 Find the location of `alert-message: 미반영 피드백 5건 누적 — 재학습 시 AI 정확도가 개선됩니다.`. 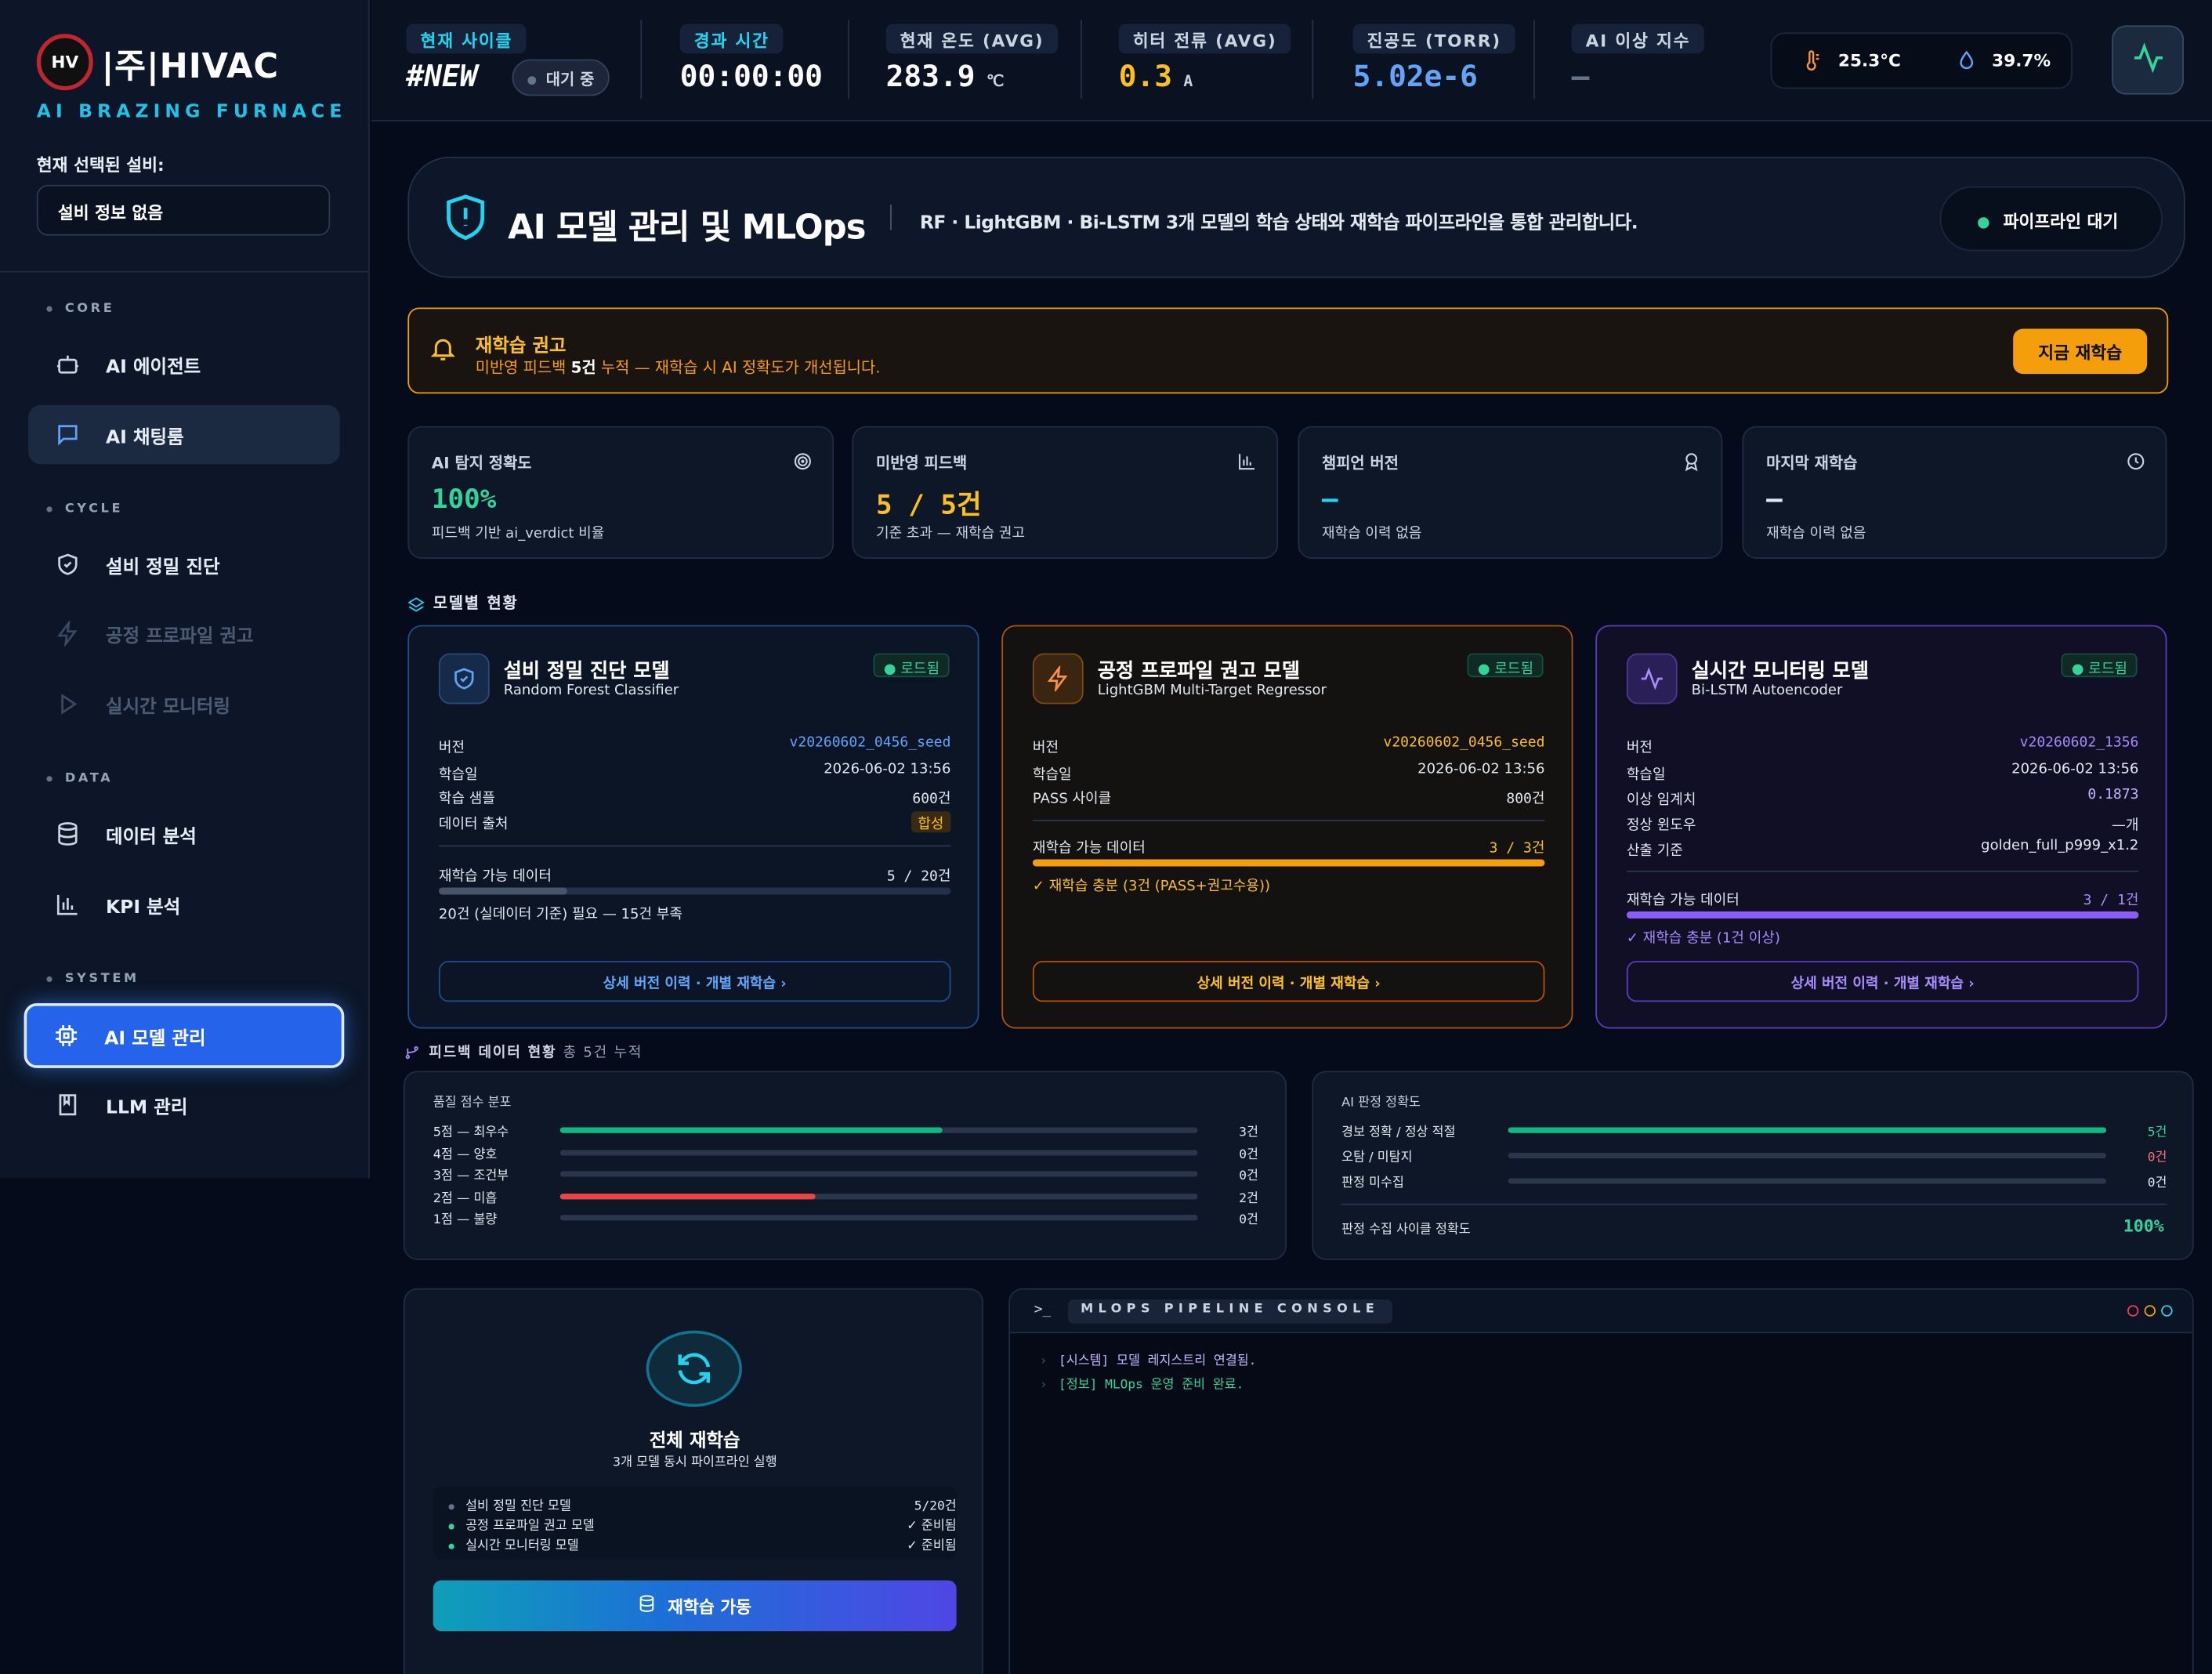

alert-message: 미반영 피드백 5건 누적 — 재학습 시 AI 정확도가 개선됩니다. is located at coordinates (678, 367).